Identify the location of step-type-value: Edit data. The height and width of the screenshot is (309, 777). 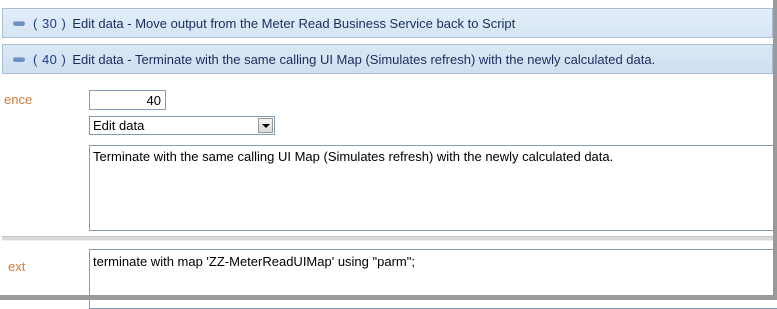
(119, 125).